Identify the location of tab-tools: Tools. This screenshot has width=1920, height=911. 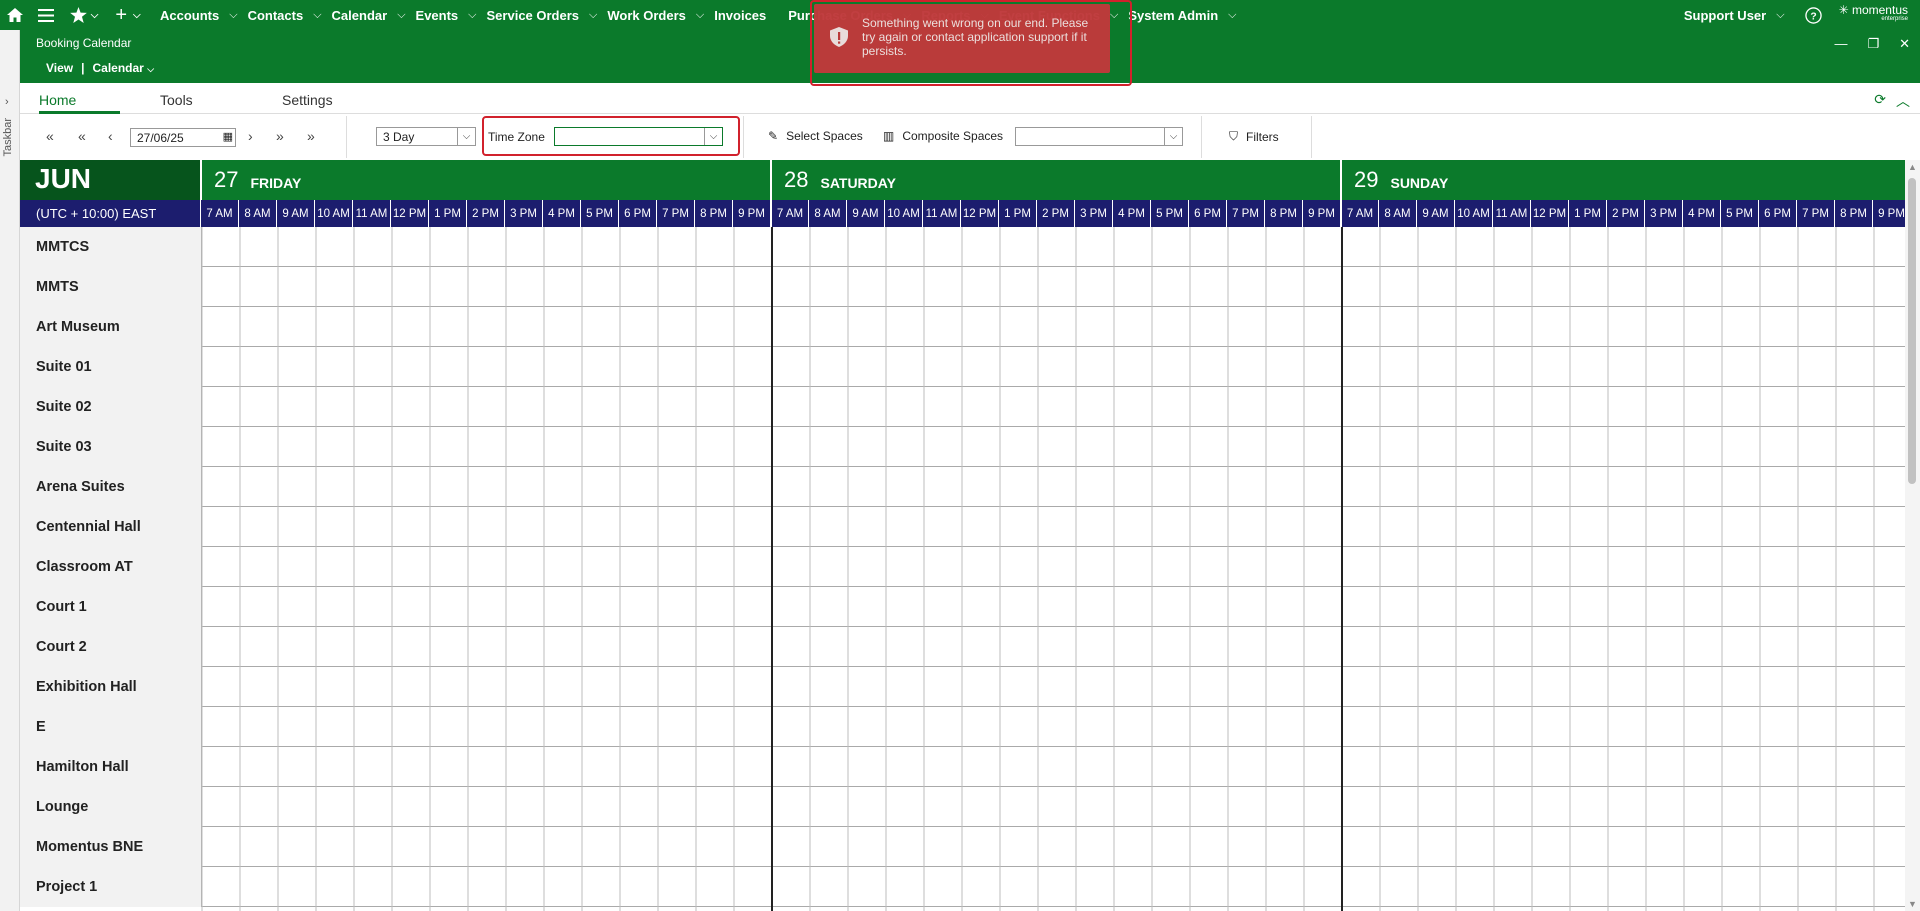
(176, 100).